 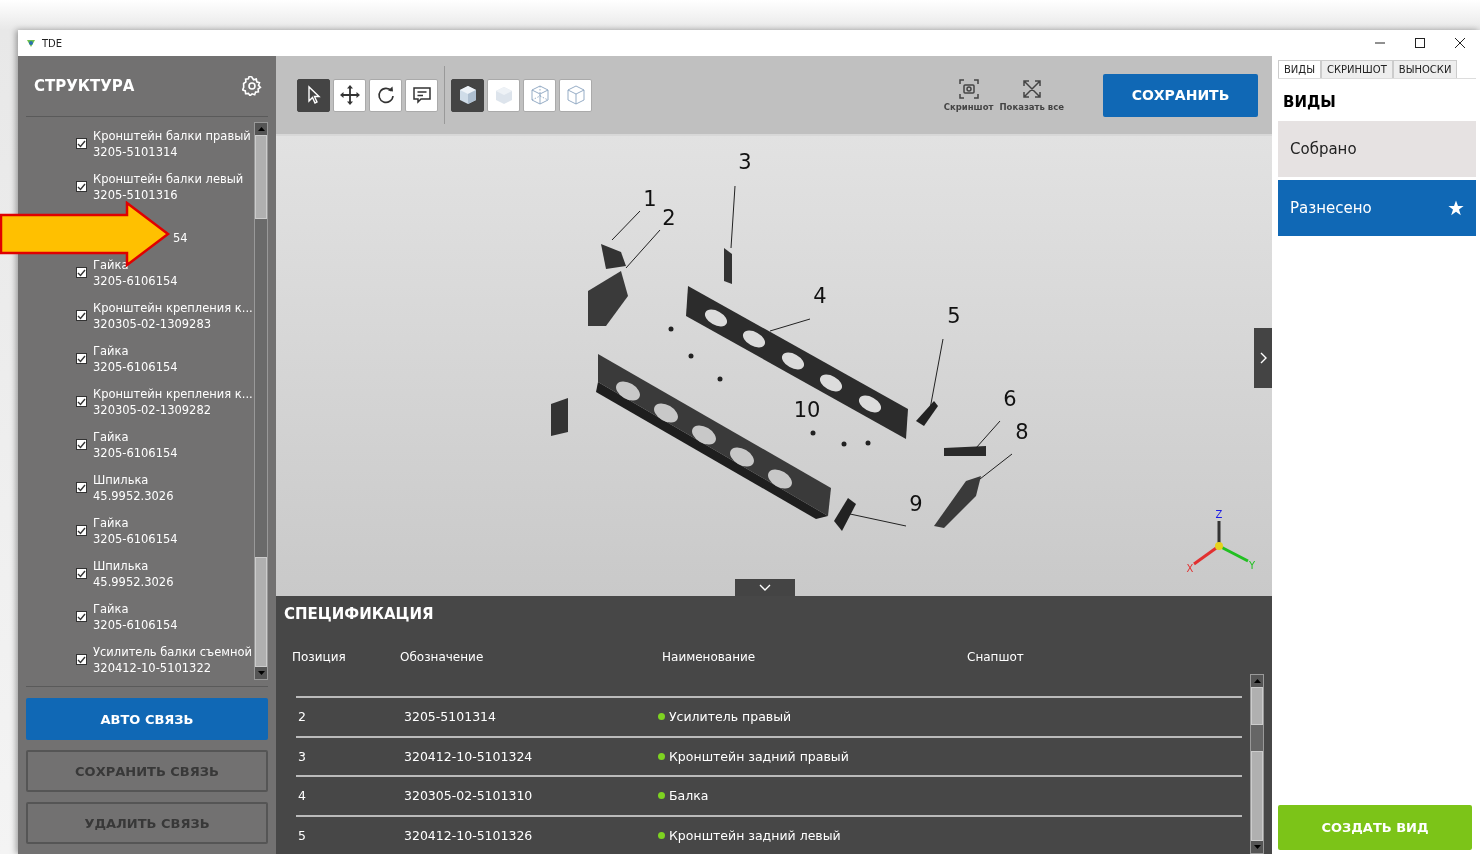 I want to click on table-row: 3 320412-10-5101324 Кронштейн задний правый, so click(x=769, y=755).